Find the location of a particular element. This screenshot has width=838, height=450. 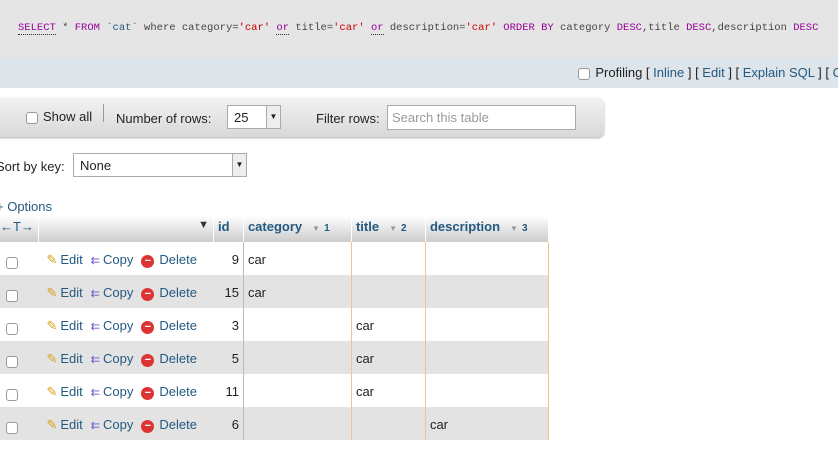

profiling-label: Profiling is located at coordinates (619, 72).